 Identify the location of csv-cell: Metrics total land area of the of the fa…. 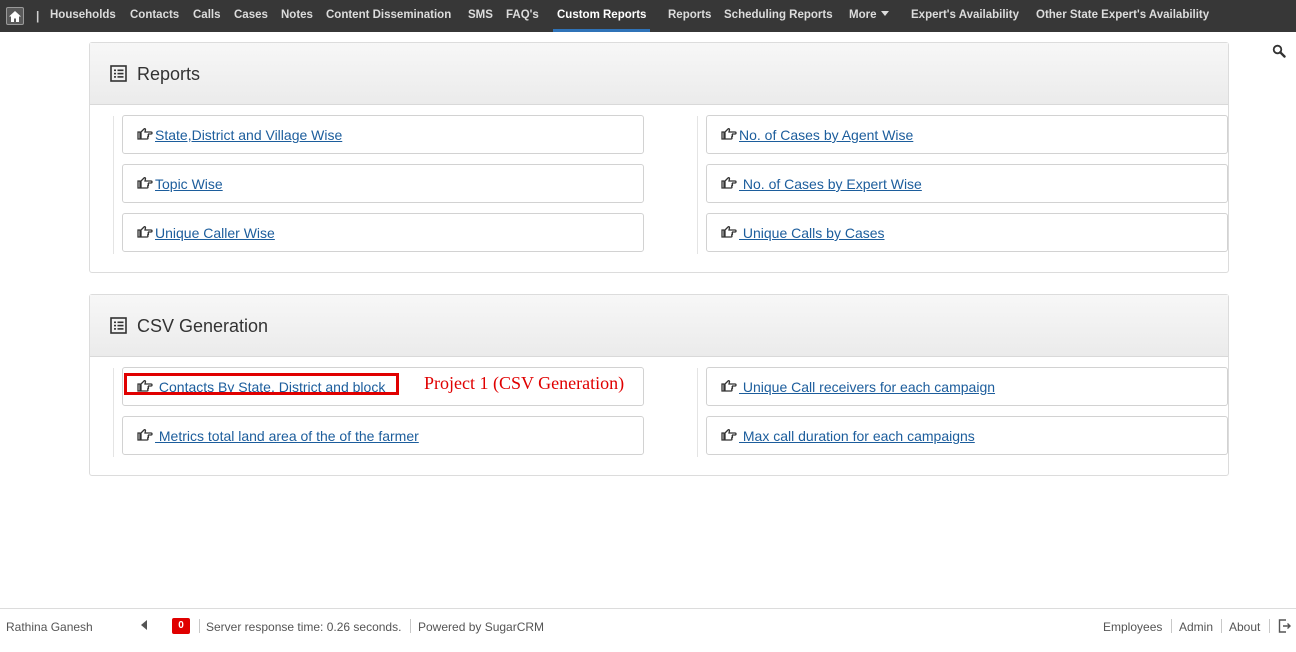
(383, 435).